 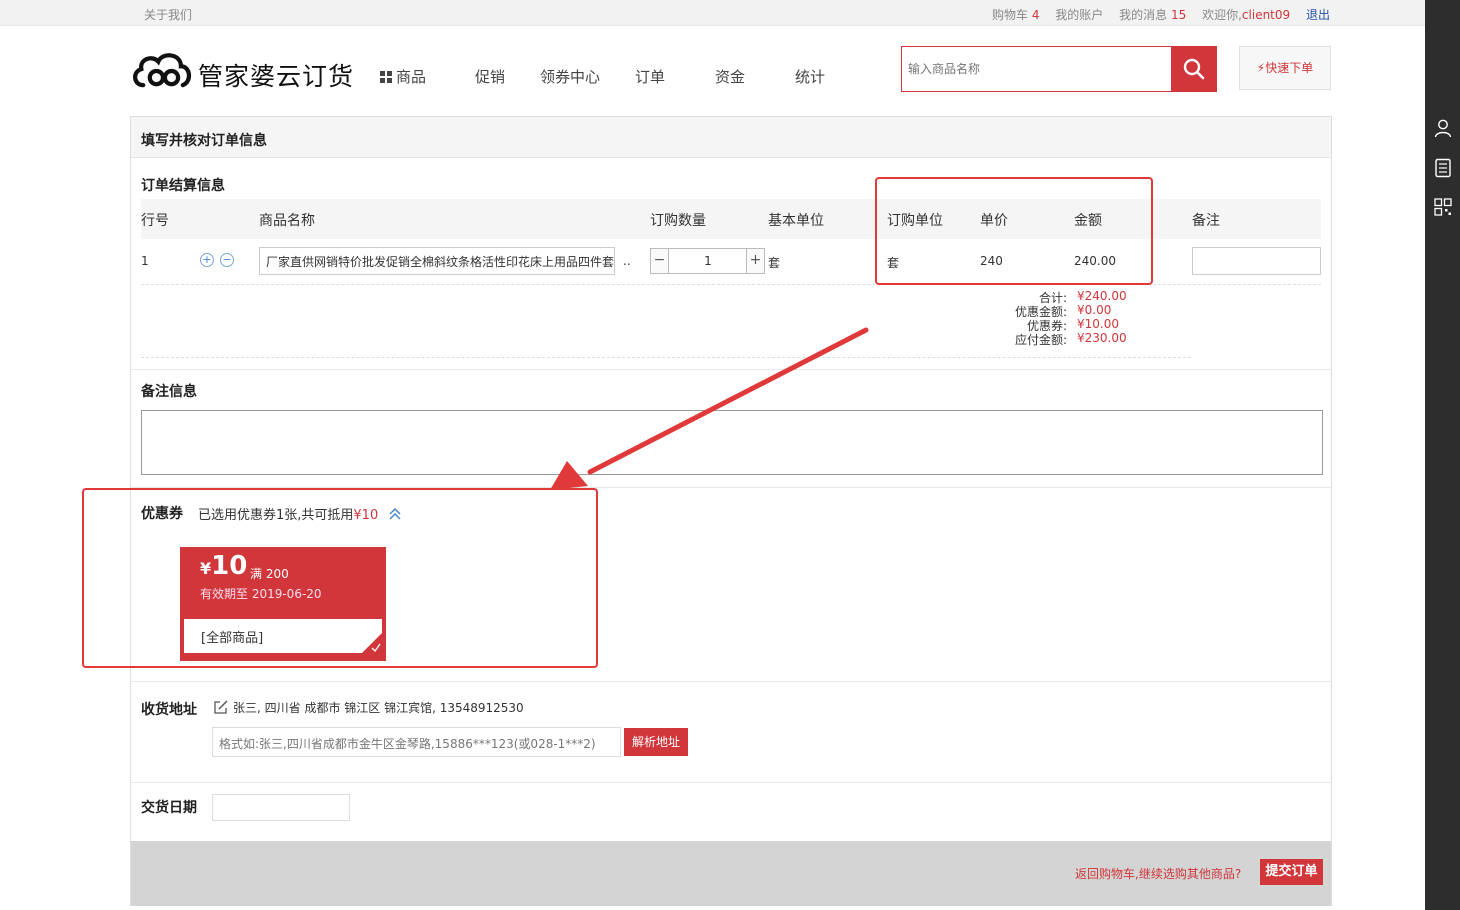 What do you see at coordinates (155, 221) in the screenshot?
I see `col-line-no: 行号` at bounding box center [155, 221].